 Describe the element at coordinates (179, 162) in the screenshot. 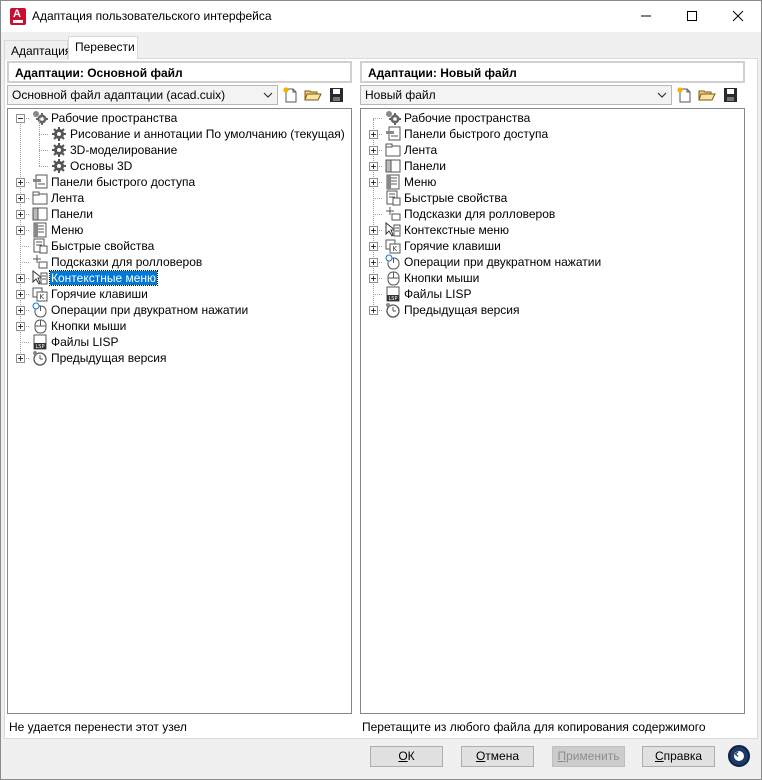

I see `tree-node: Основы 3D` at that location.